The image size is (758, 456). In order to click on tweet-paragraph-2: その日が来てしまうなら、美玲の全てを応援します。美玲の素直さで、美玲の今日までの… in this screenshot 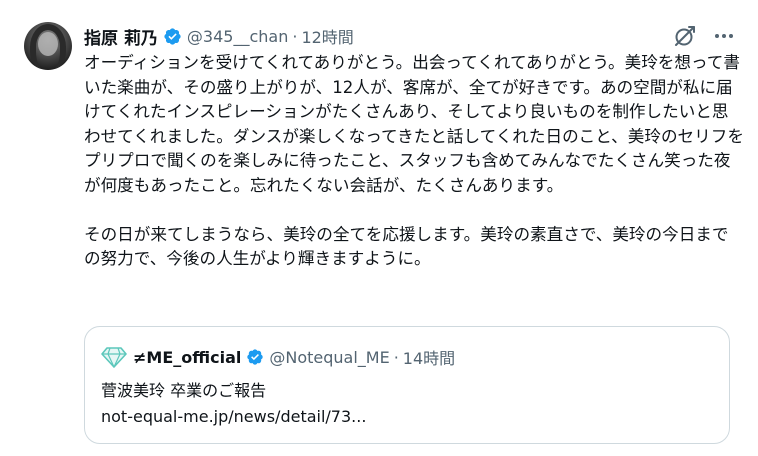, I will do `click(406, 246)`.